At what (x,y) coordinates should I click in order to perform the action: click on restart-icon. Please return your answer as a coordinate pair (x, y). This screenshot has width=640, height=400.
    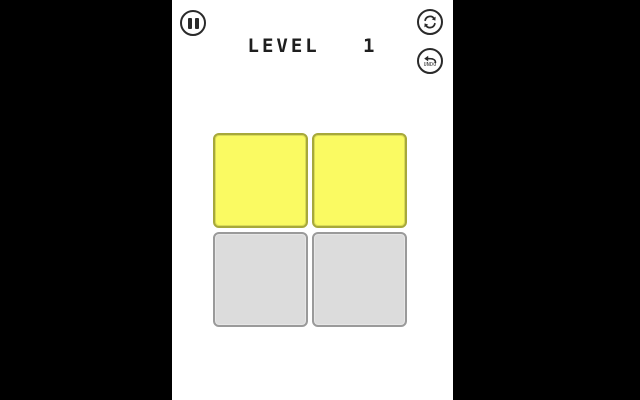
    Looking at the image, I should click on (430, 22).